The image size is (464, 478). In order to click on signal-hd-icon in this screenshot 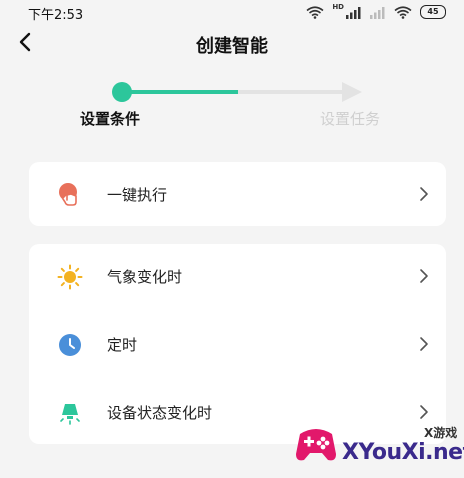, I will do `click(353, 12)`.